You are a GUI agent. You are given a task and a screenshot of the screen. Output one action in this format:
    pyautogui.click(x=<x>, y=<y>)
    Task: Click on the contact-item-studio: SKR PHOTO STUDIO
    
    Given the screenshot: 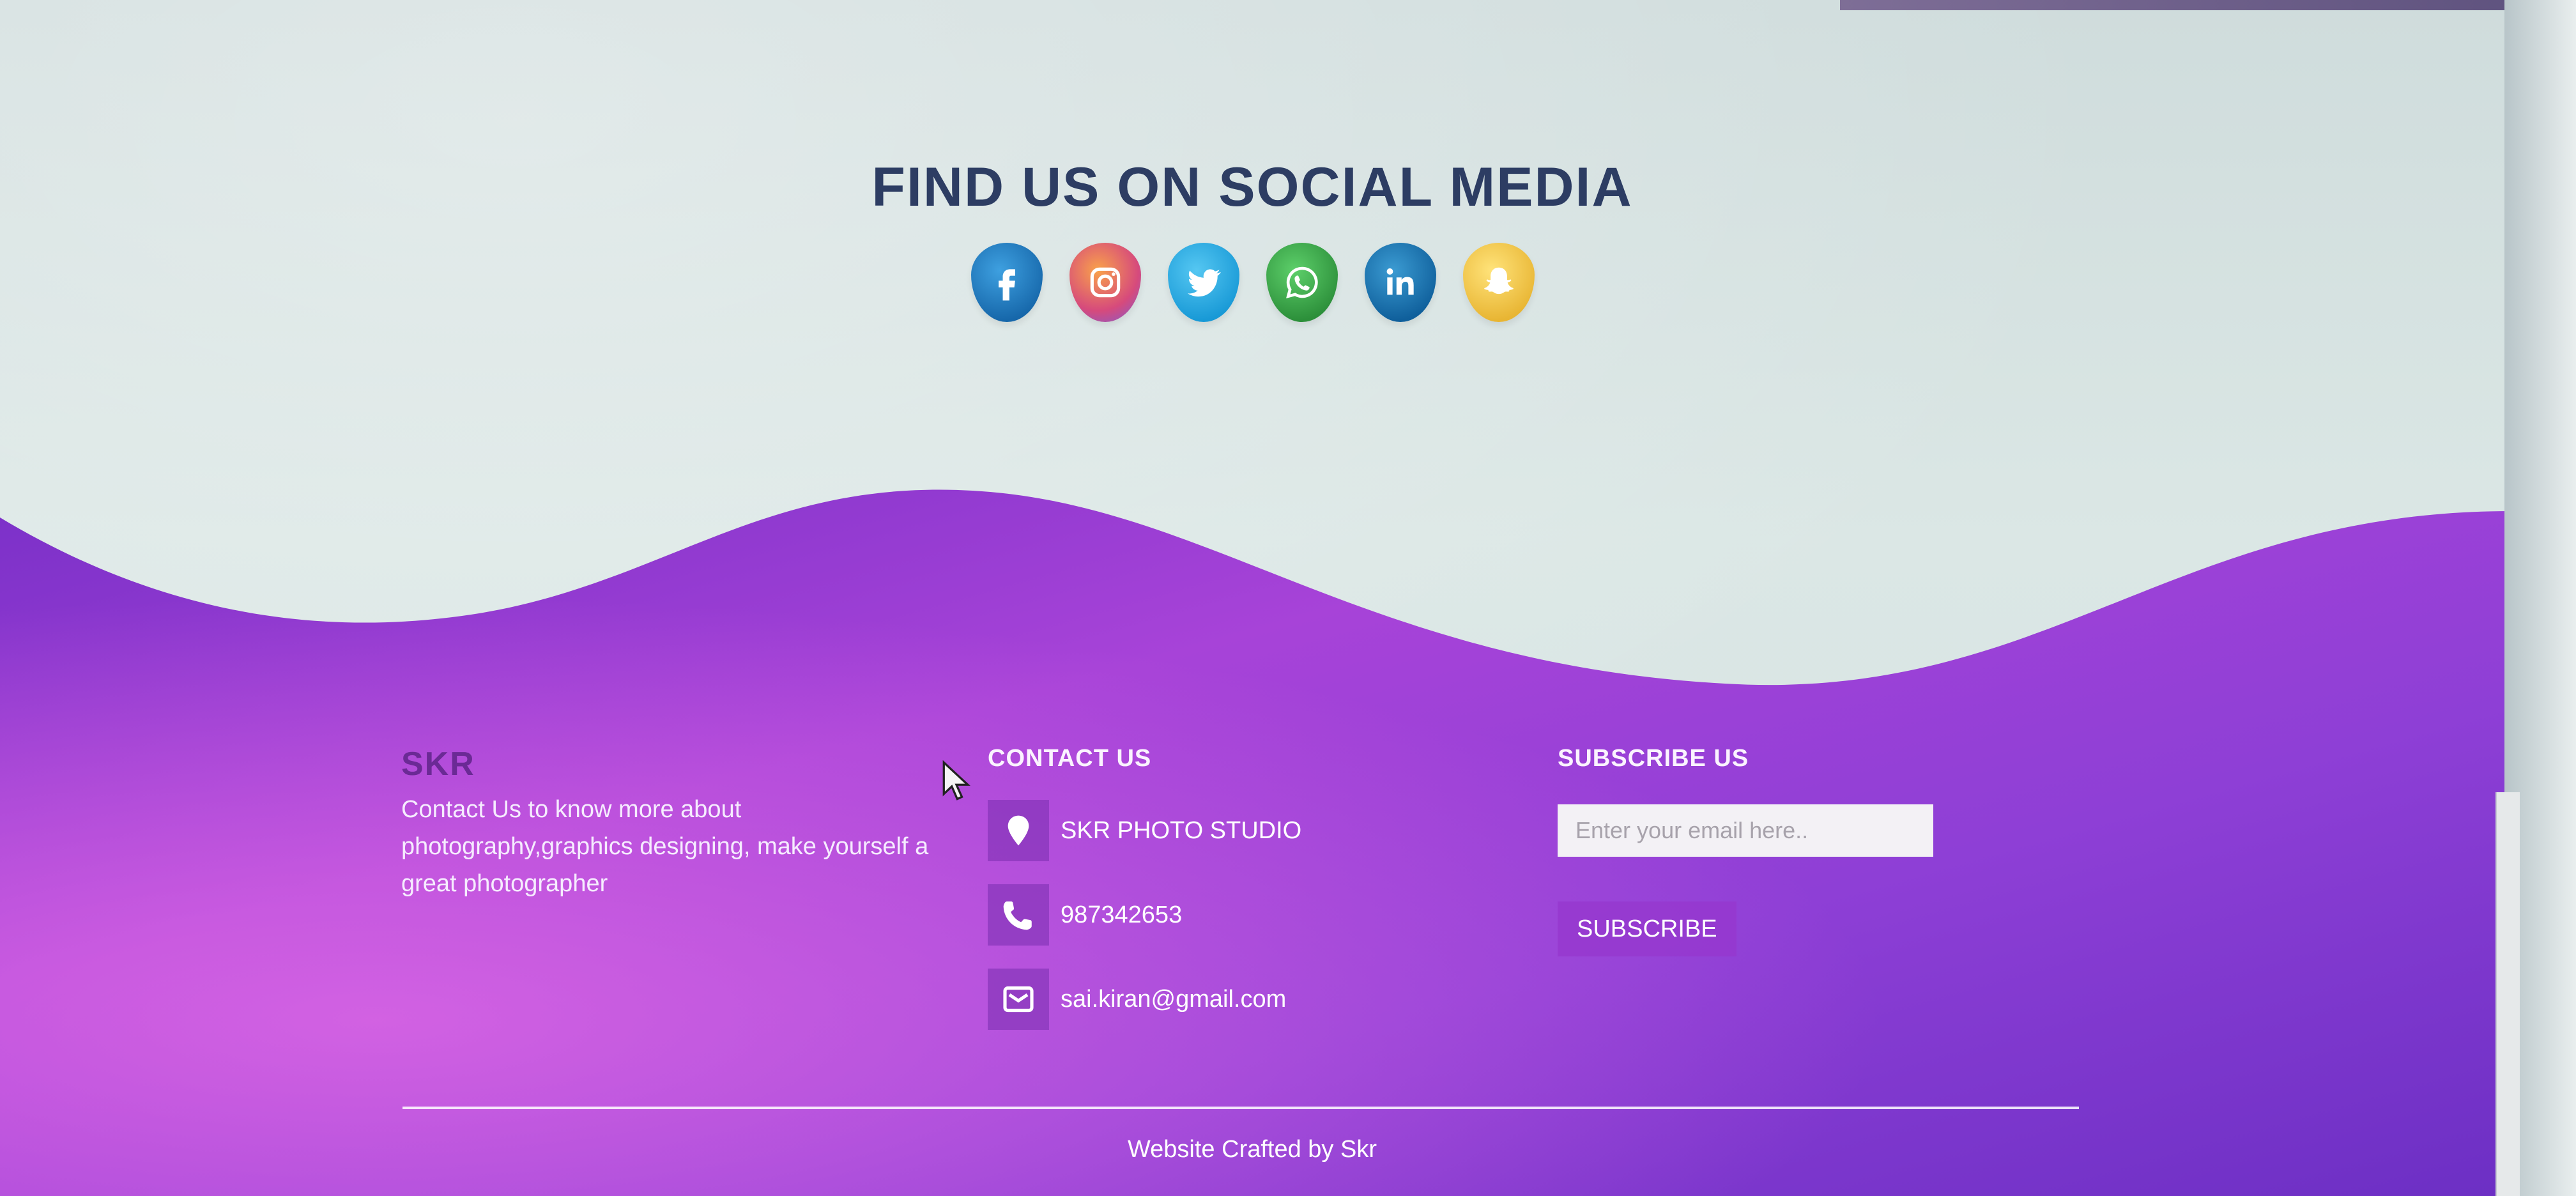 What is the action you would take?
    pyautogui.click(x=1250, y=830)
    